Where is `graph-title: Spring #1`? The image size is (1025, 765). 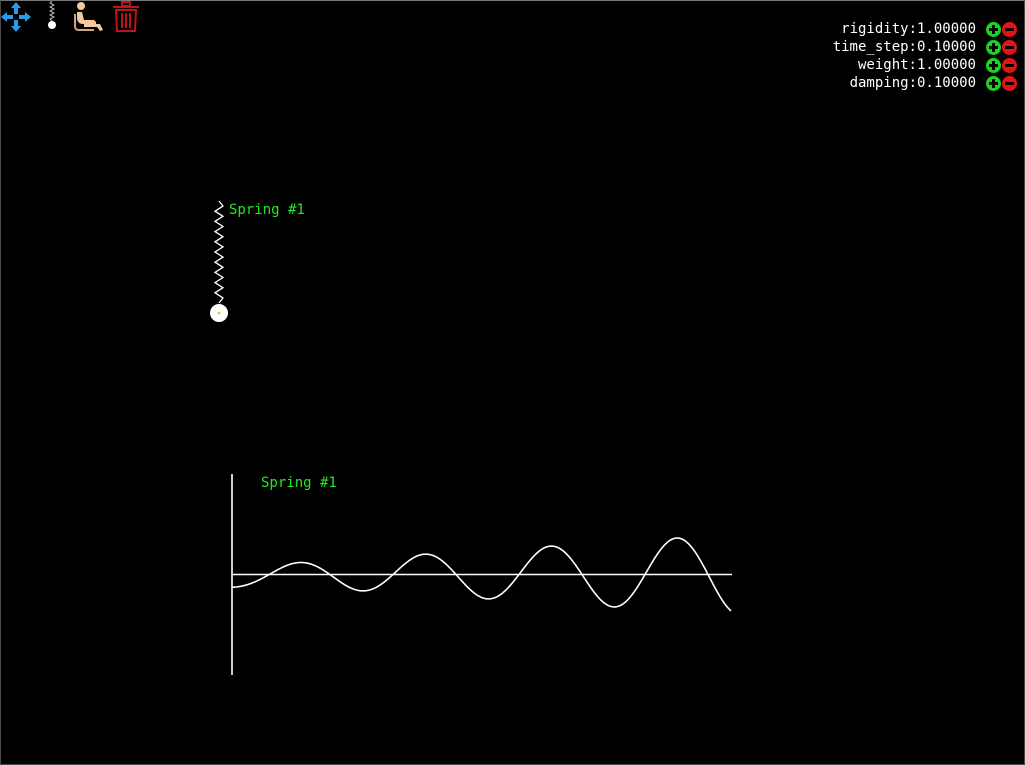 graph-title: Spring #1 is located at coordinates (299, 483).